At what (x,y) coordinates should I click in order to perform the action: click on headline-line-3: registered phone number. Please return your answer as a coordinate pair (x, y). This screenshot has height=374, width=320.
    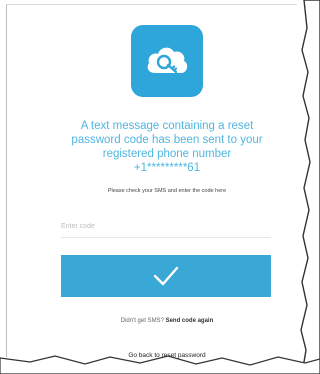
    Looking at the image, I should click on (167, 154).